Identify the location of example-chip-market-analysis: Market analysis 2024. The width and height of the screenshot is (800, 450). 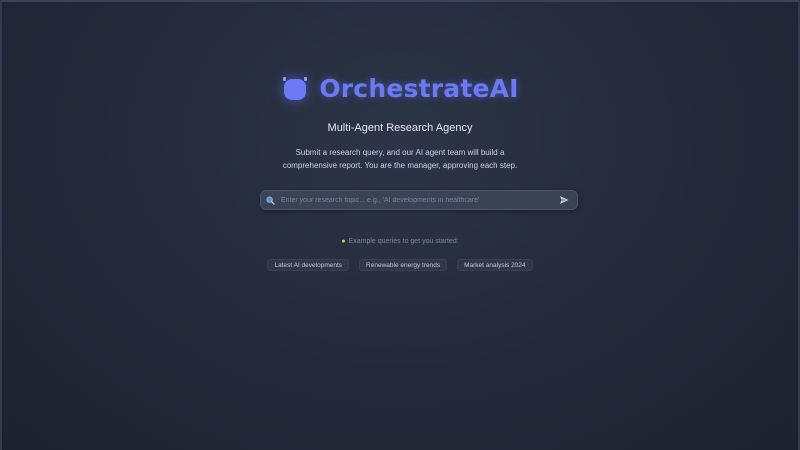
(495, 265).